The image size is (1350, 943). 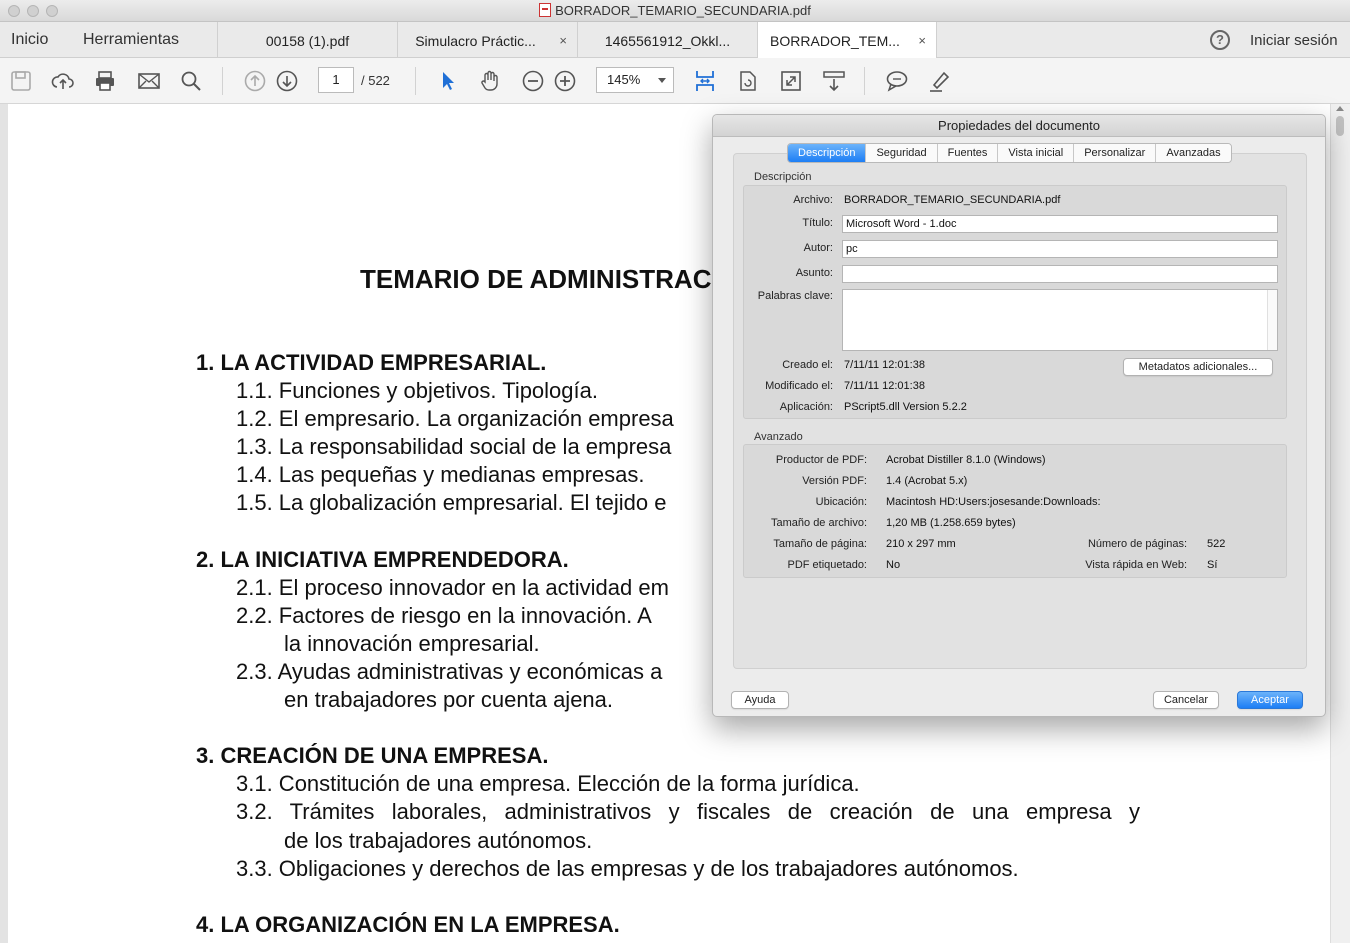 I want to click on scroll-mode-icon, so click(x=834, y=81).